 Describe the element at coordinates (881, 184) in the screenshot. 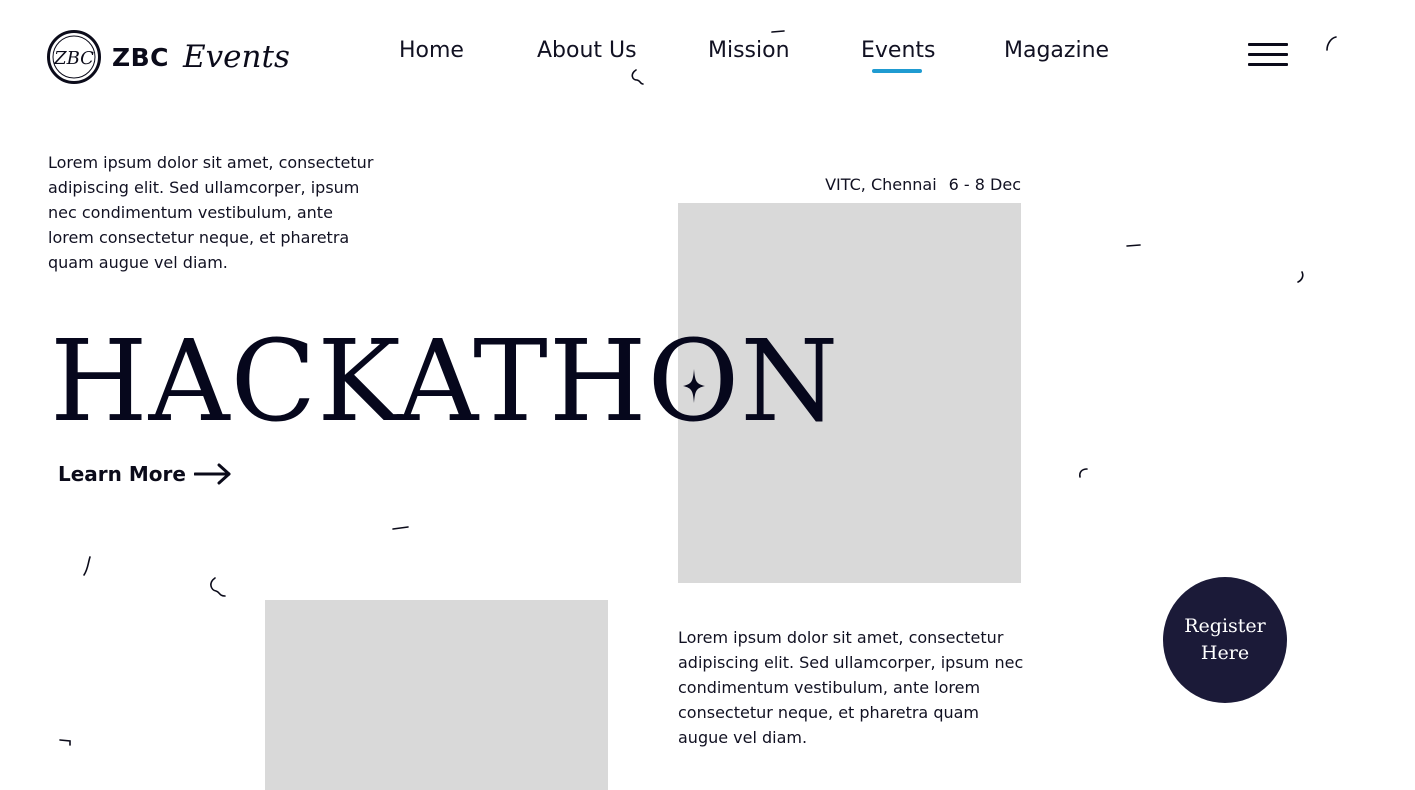

I see `event-location: VITC, Chennai` at that location.